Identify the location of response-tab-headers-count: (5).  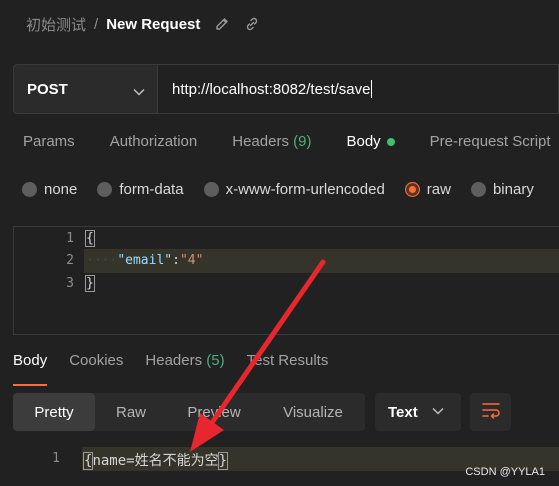
(215, 360).